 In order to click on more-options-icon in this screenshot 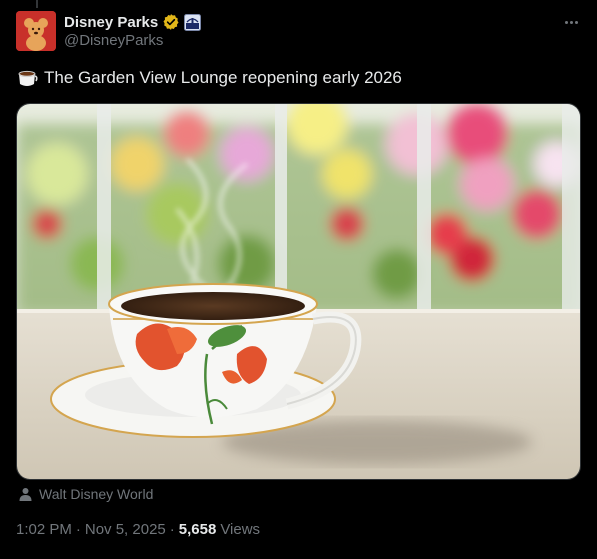, I will do `click(571, 22)`.